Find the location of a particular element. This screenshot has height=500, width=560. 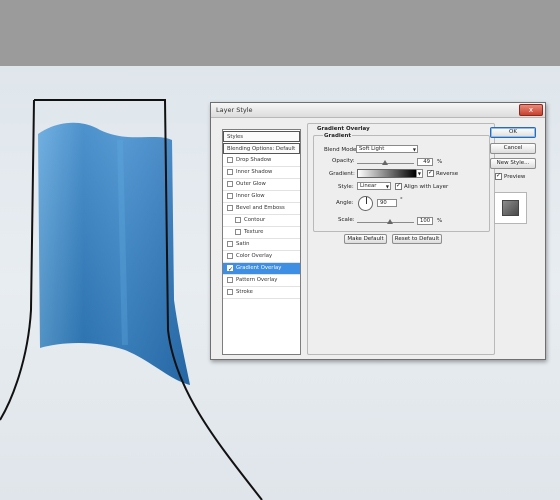

style-select: Linear ▼ is located at coordinates (374, 186).